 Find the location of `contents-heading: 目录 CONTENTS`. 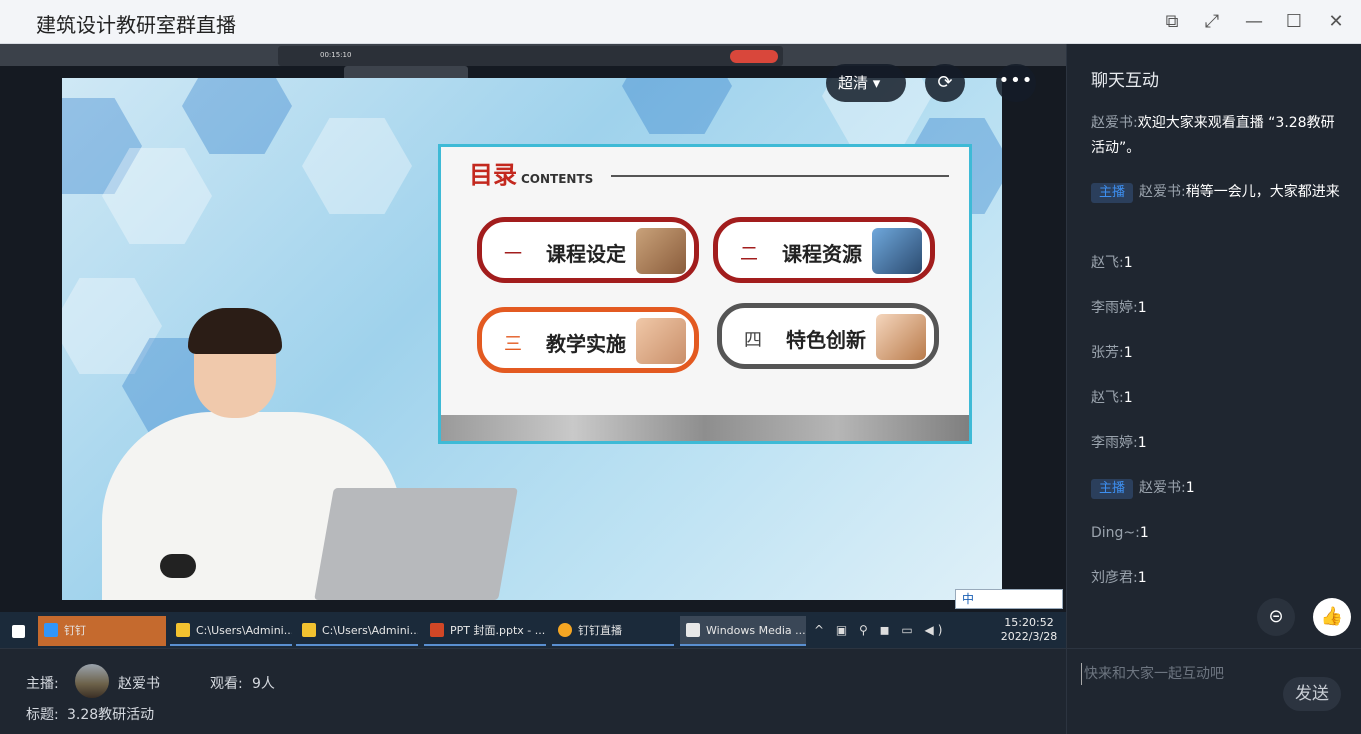

contents-heading: 目录 CONTENTS is located at coordinates (531, 172).